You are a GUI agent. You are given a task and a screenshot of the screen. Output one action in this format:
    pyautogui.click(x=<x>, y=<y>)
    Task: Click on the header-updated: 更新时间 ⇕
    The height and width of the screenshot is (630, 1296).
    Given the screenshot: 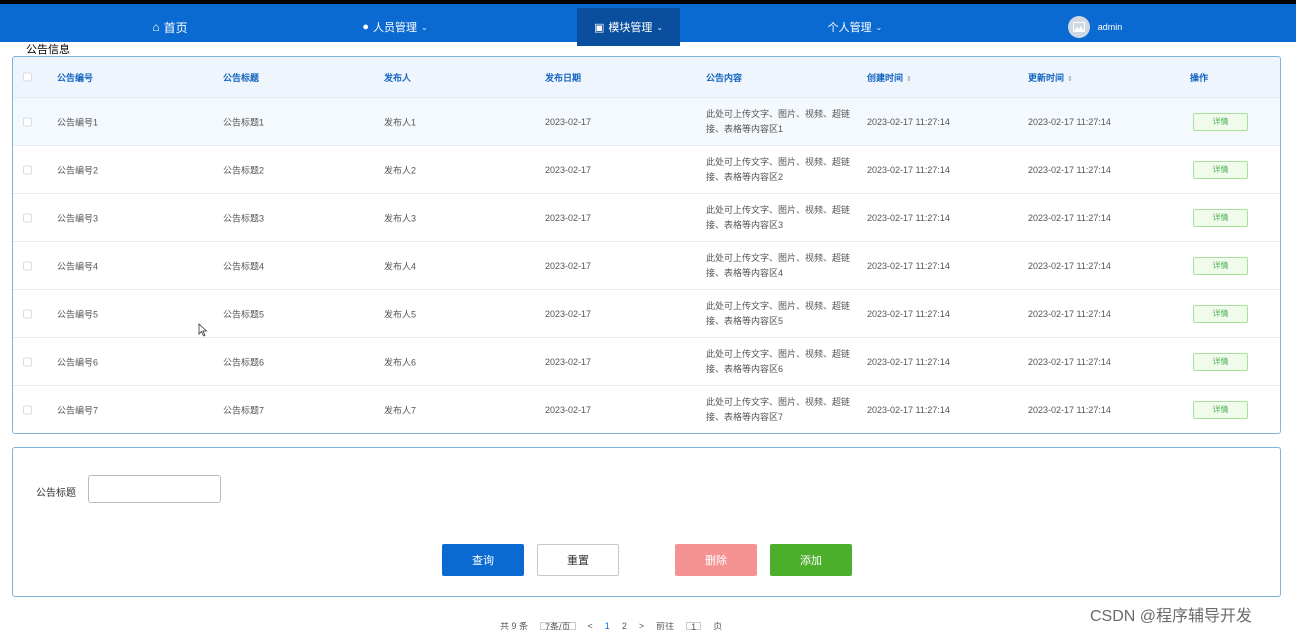 What is the action you would take?
    pyautogui.click(x=1050, y=77)
    